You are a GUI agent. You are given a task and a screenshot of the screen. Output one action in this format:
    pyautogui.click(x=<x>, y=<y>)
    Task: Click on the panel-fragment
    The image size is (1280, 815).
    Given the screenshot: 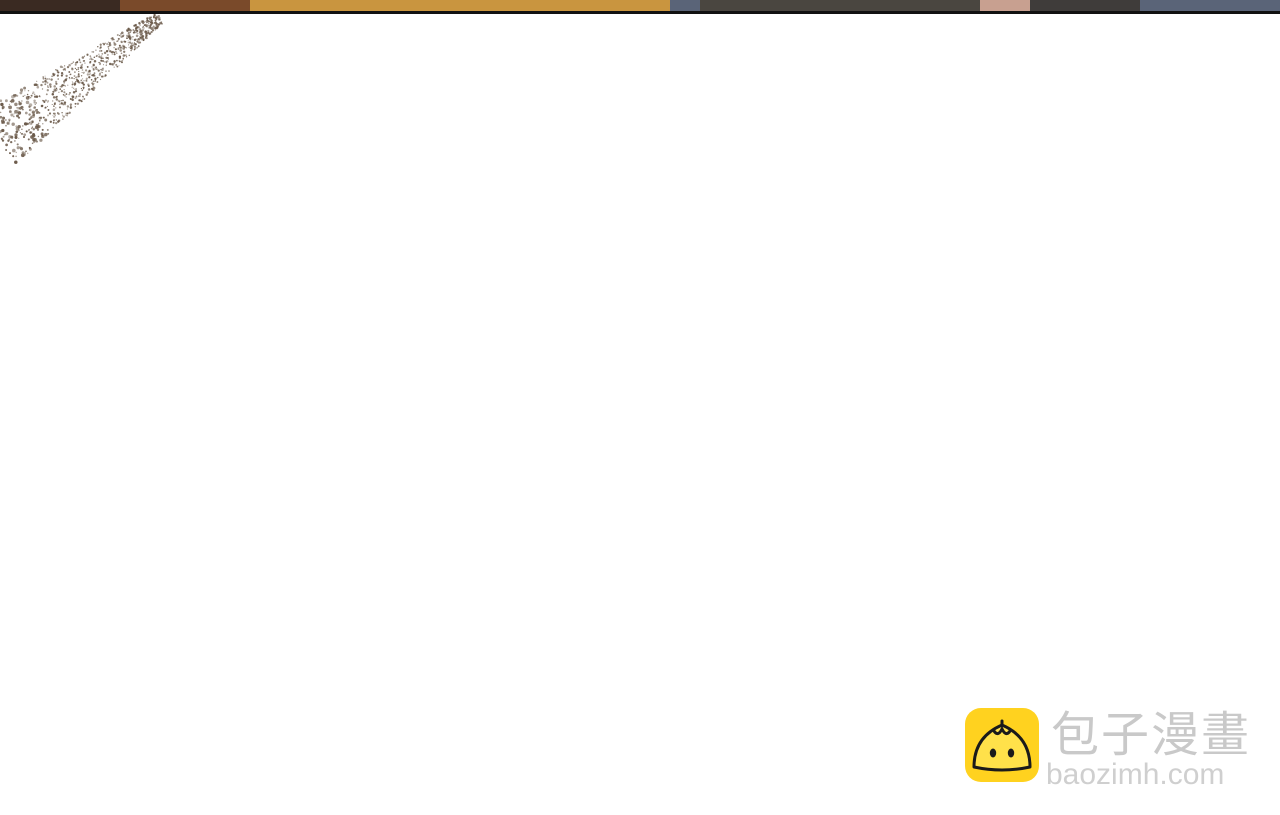 What is the action you would take?
    pyautogui.click(x=1210, y=5)
    